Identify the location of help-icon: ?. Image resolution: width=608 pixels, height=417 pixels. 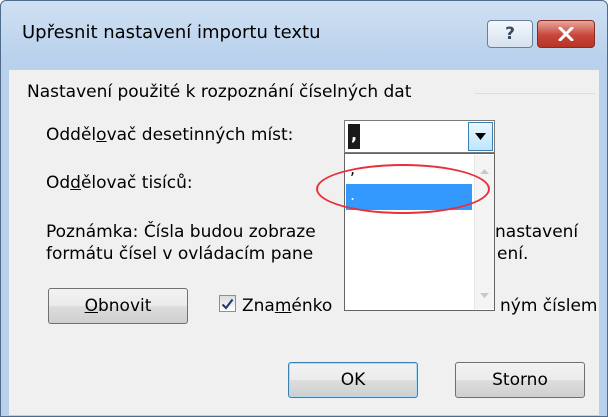
(510, 34).